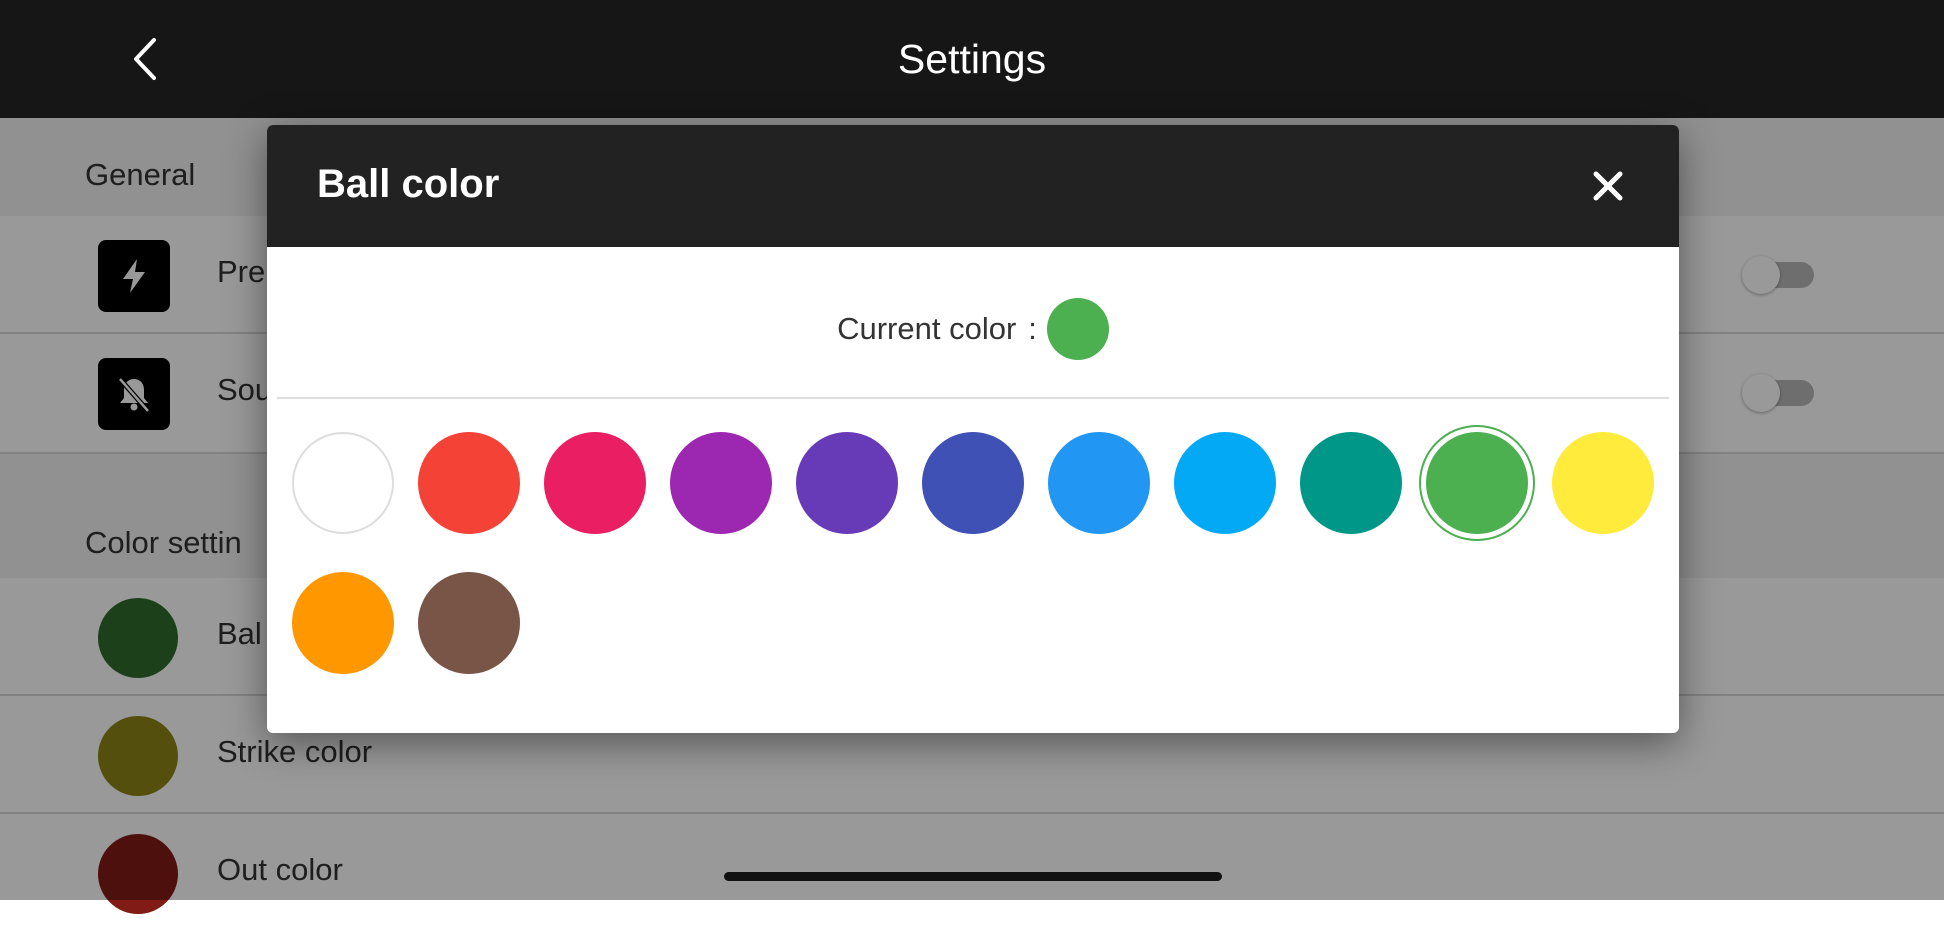 This screenshot has height=932, width=1944. I want to click on top-app-bar: Settings, so click(972, 59).